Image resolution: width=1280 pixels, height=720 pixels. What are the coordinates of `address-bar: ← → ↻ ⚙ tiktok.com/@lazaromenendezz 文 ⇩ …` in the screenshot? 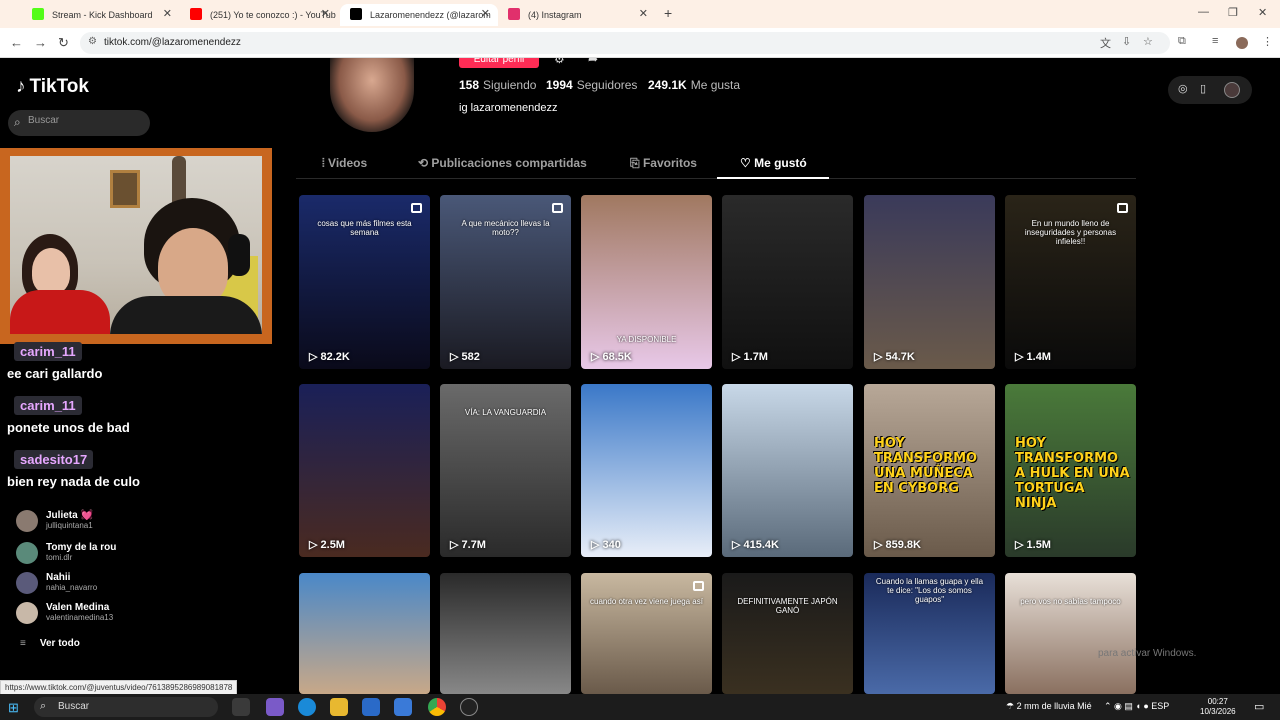 It's located at (640, 43).